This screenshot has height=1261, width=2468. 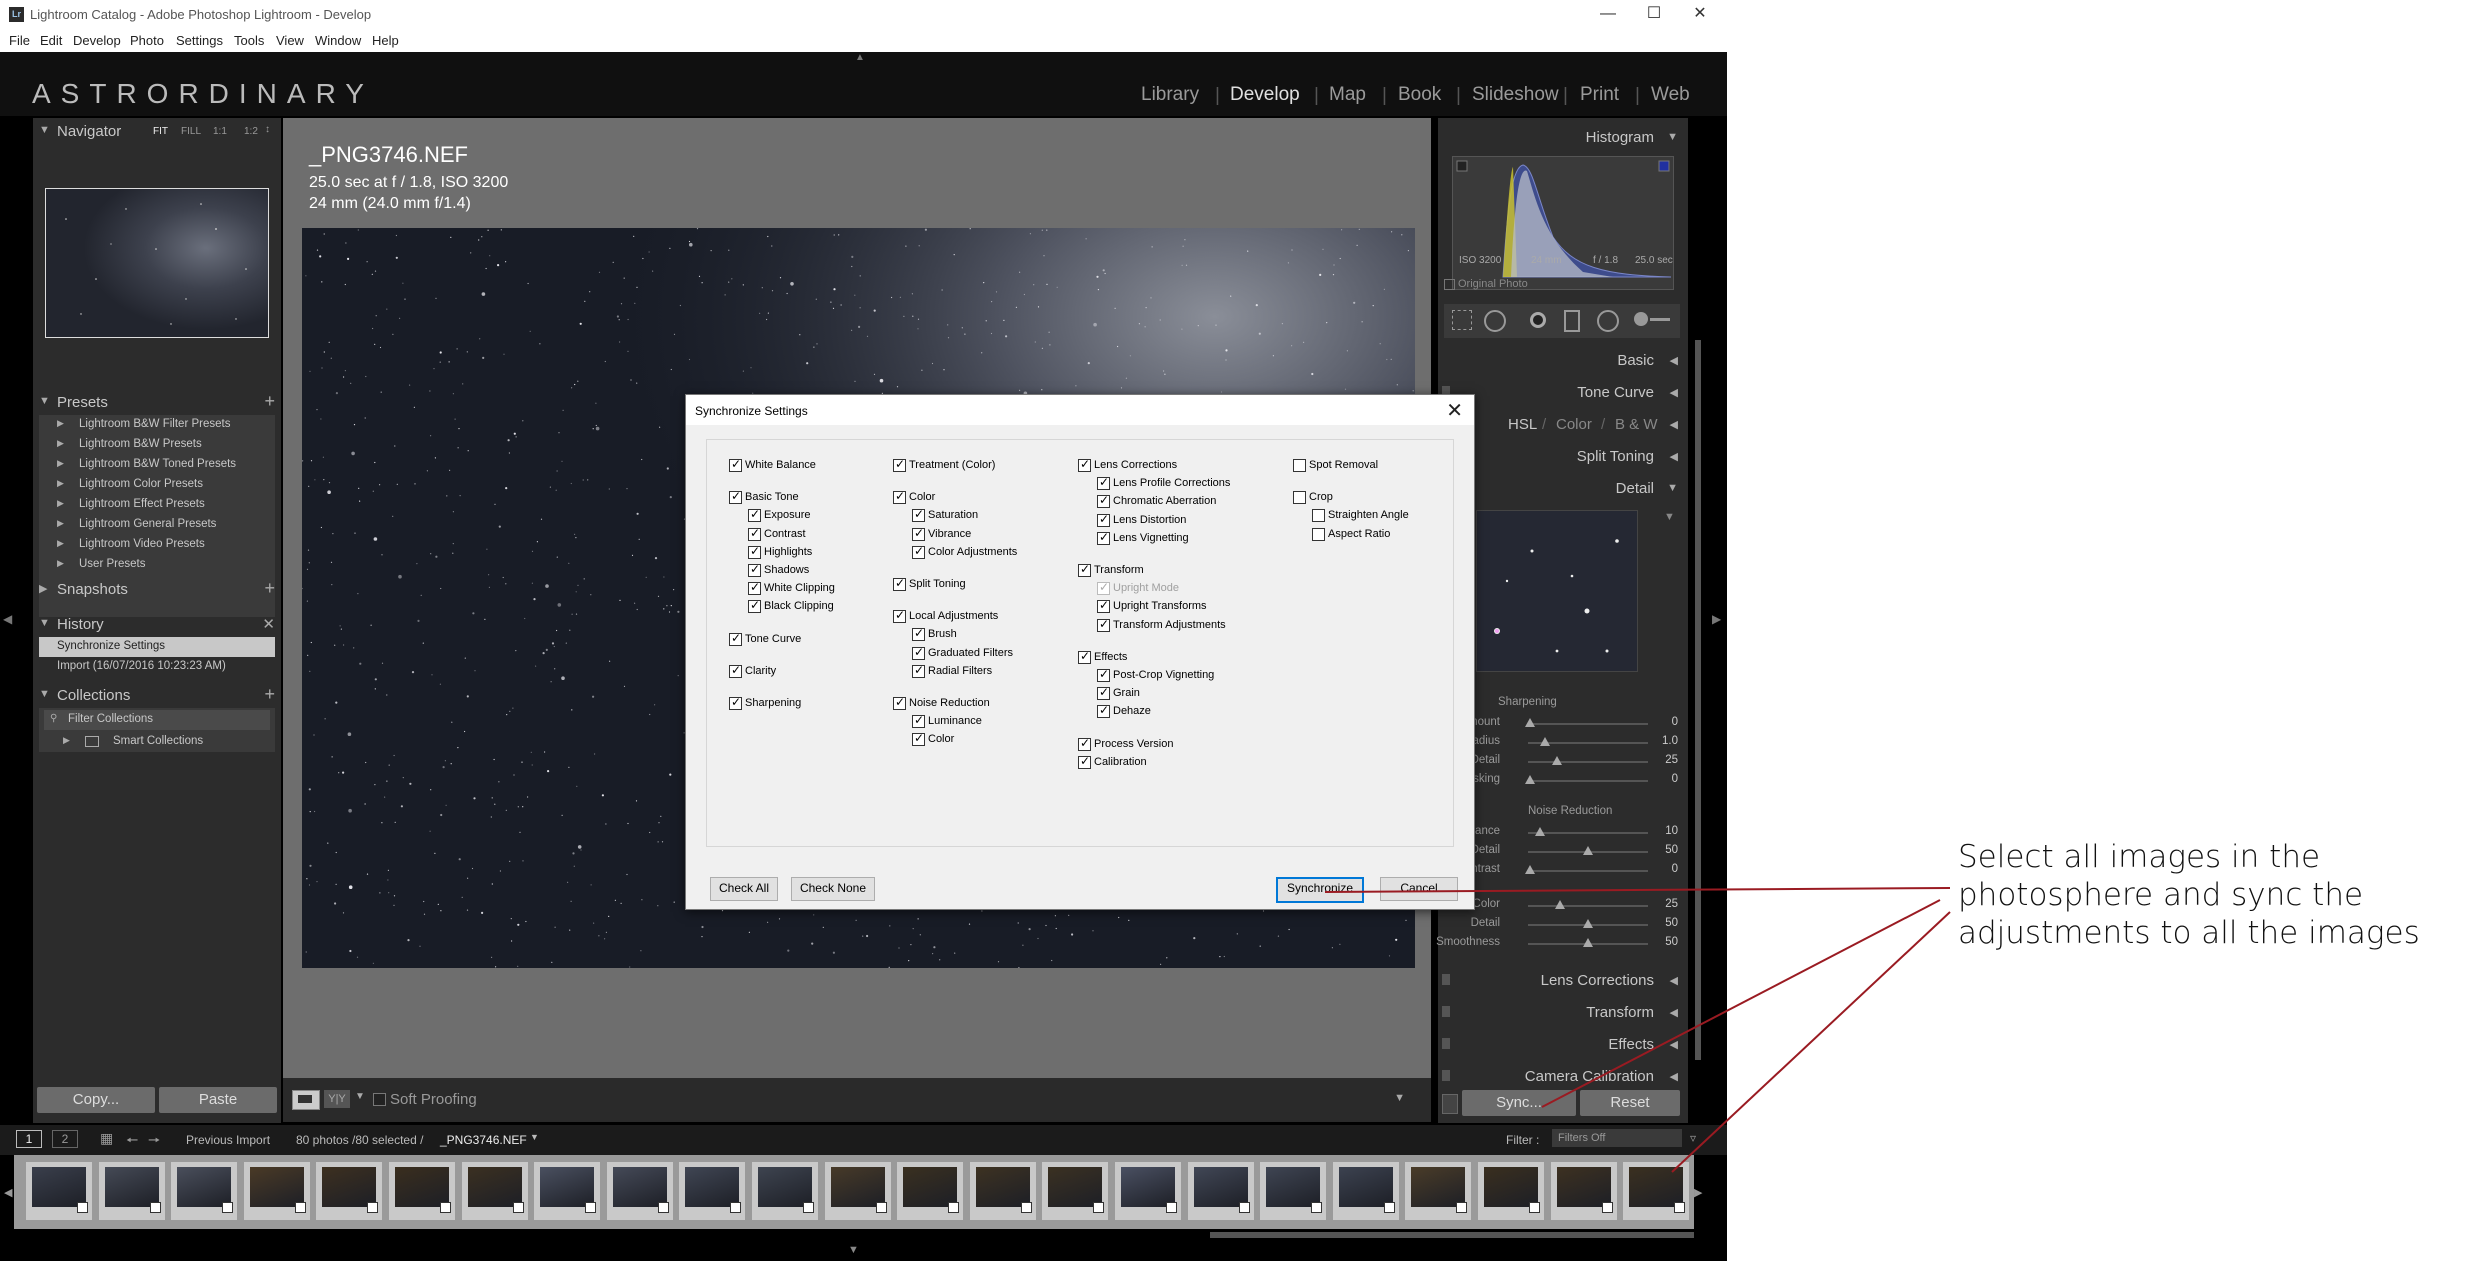 I want to click on annotation-arrows, so click(x=1637, y=1030).